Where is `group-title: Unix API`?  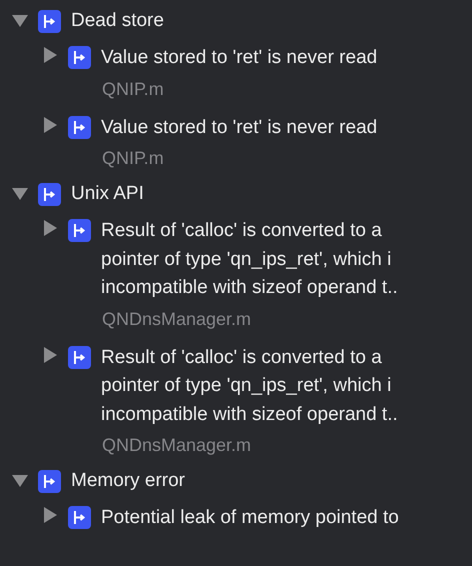 group-title: Unix API is located at coordinates (107, 194).